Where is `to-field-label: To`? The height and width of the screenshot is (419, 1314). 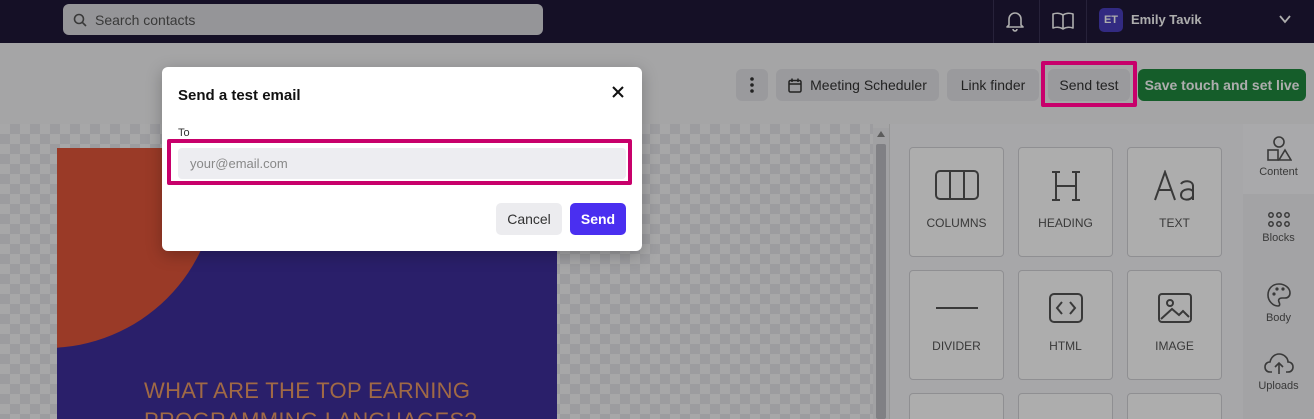 to-field-label: To is located at coordinates (184, 133).